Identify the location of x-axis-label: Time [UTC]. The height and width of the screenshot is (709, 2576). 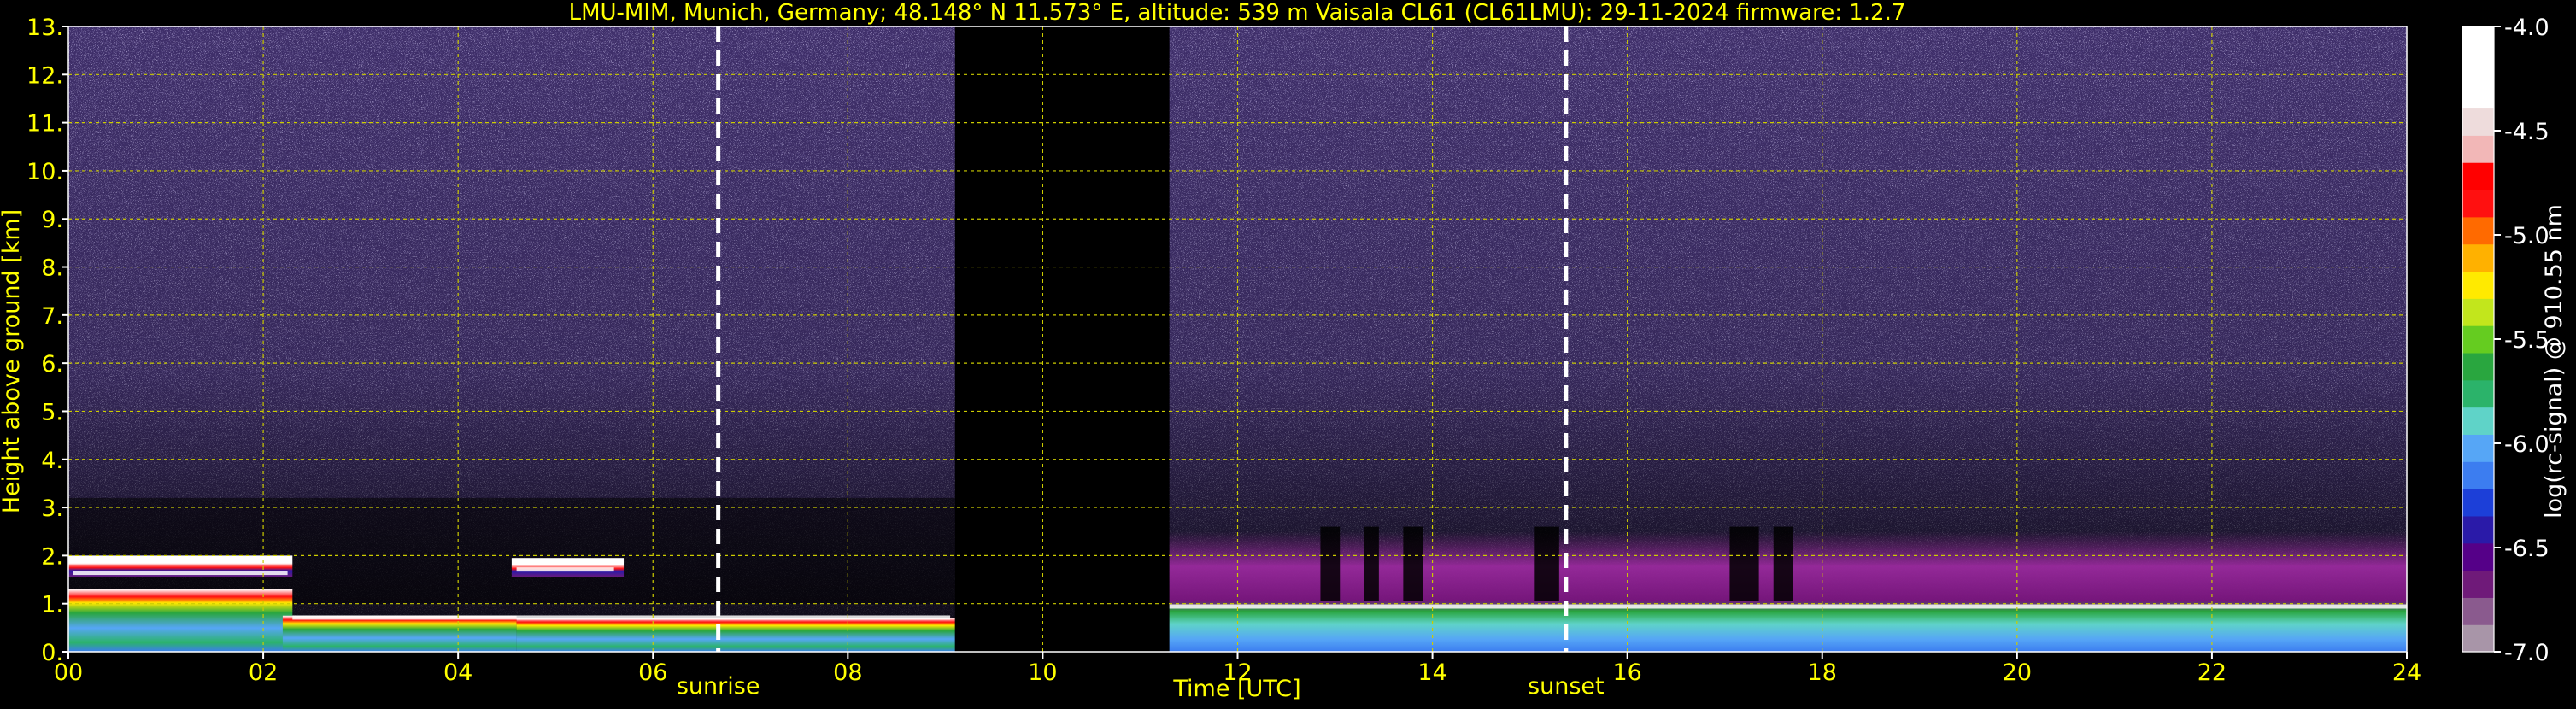
(1236, 689).